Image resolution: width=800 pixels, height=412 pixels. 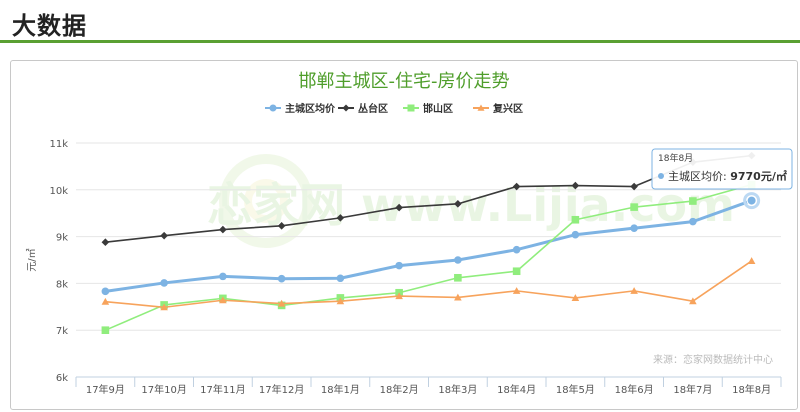 I want to click on tooltip-marker, so click(x=661, y=176).